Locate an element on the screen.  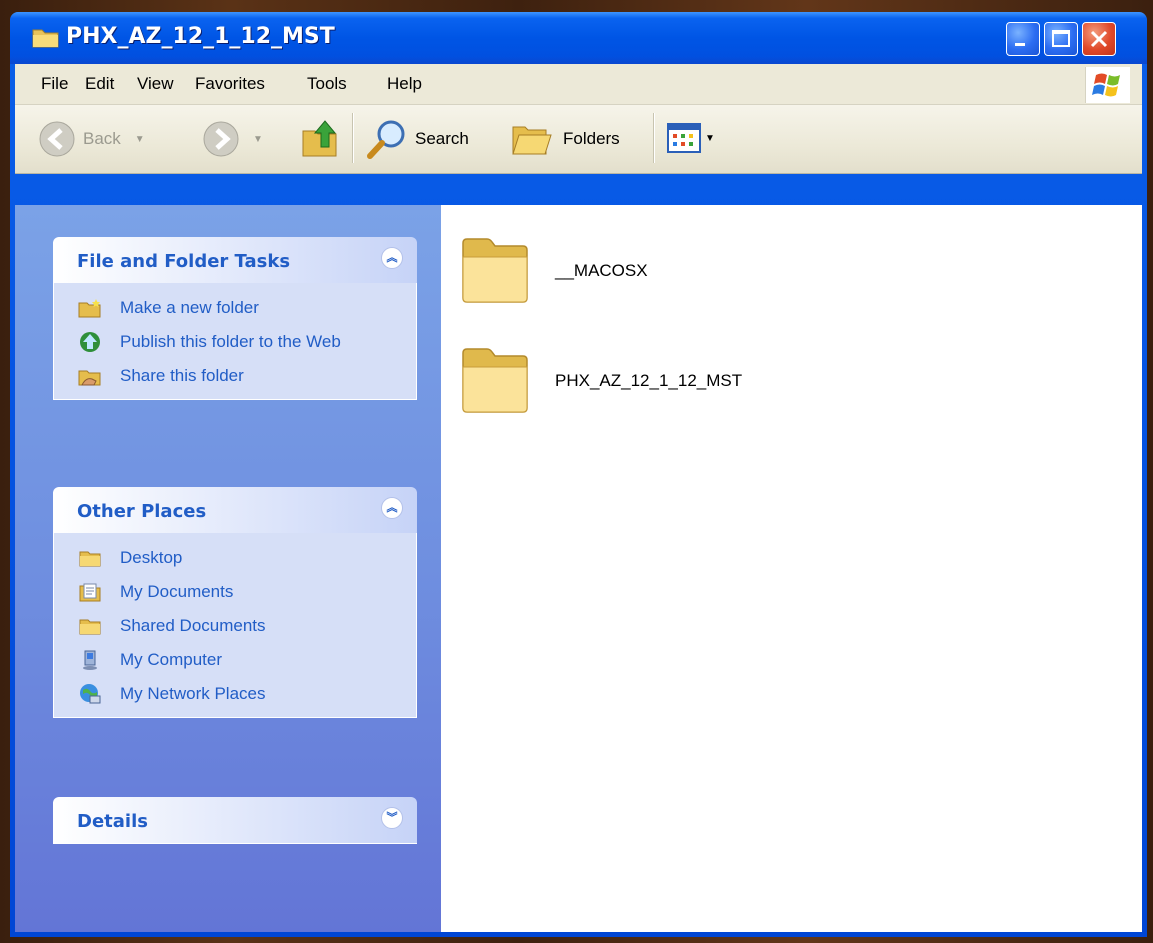
place-label: Shared Documents is located at coordinates (193, 625).